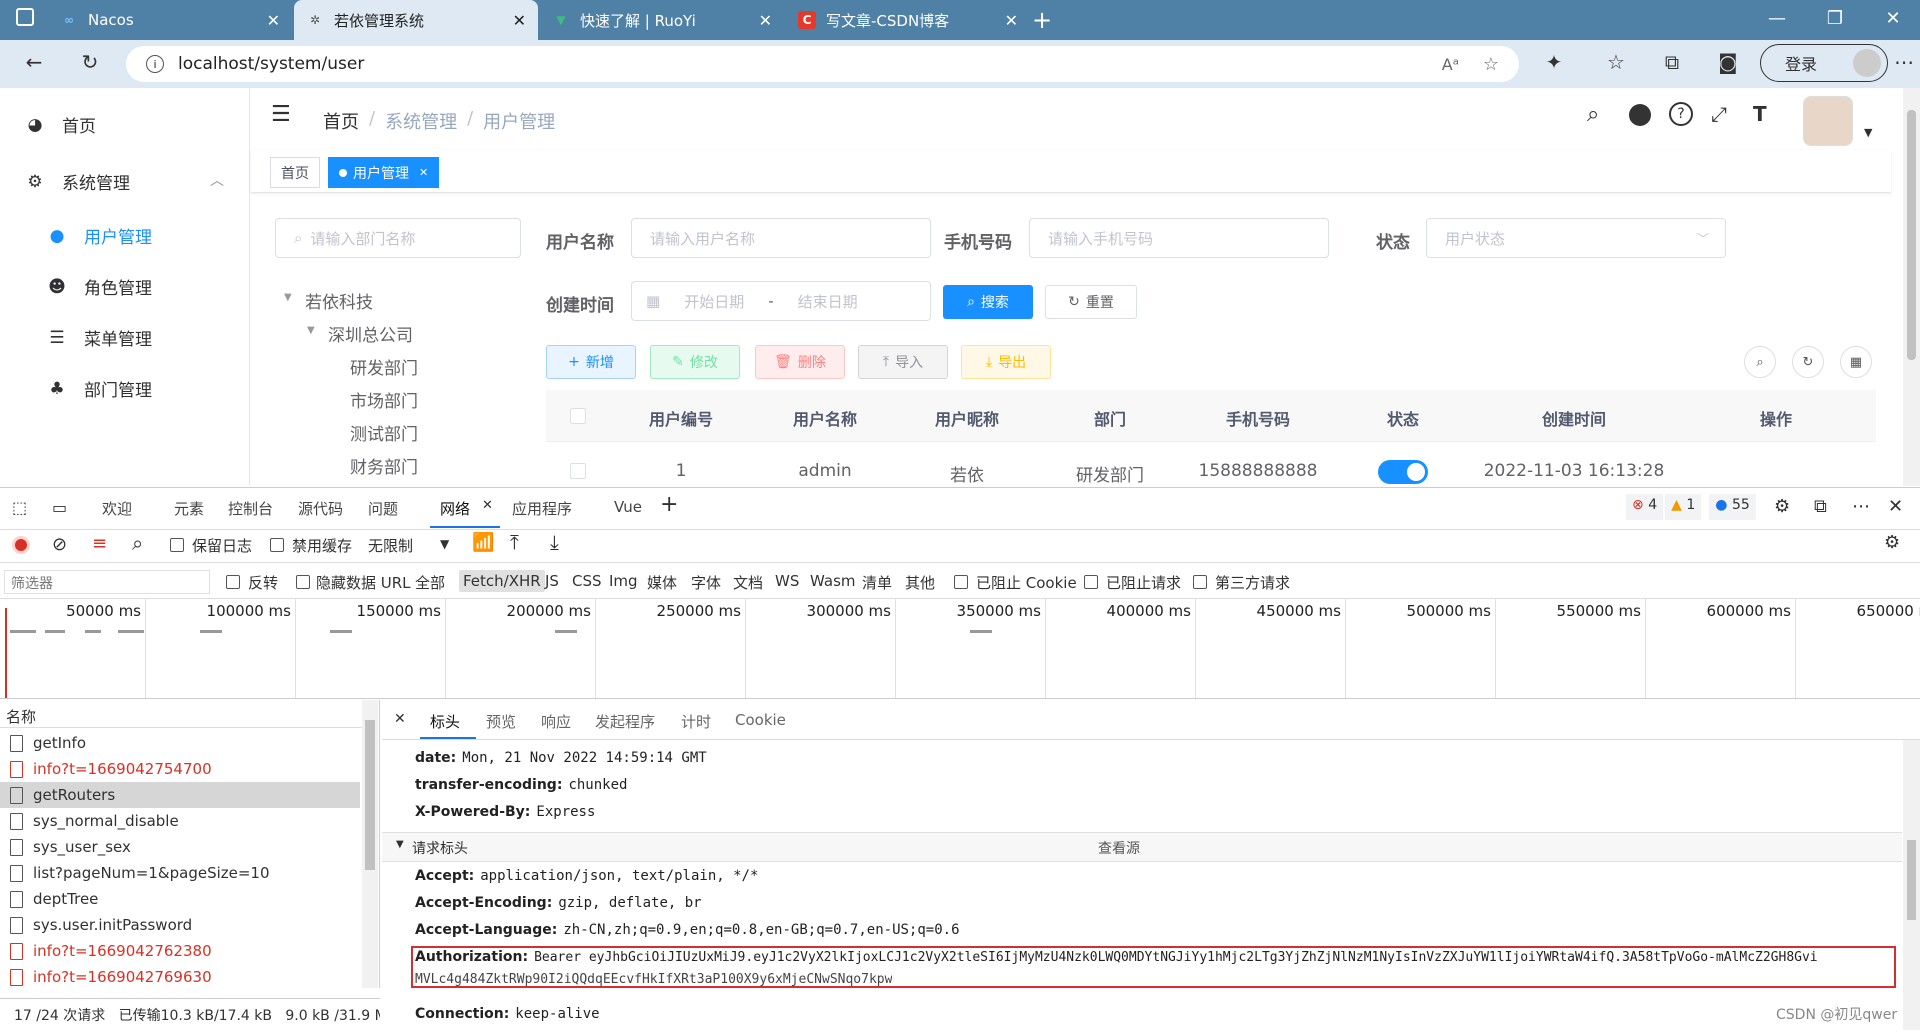 Image resolution: width=1920 pixels, height=1032 pixels. I want to click on third-party-checkbox, so click(1200, 582).